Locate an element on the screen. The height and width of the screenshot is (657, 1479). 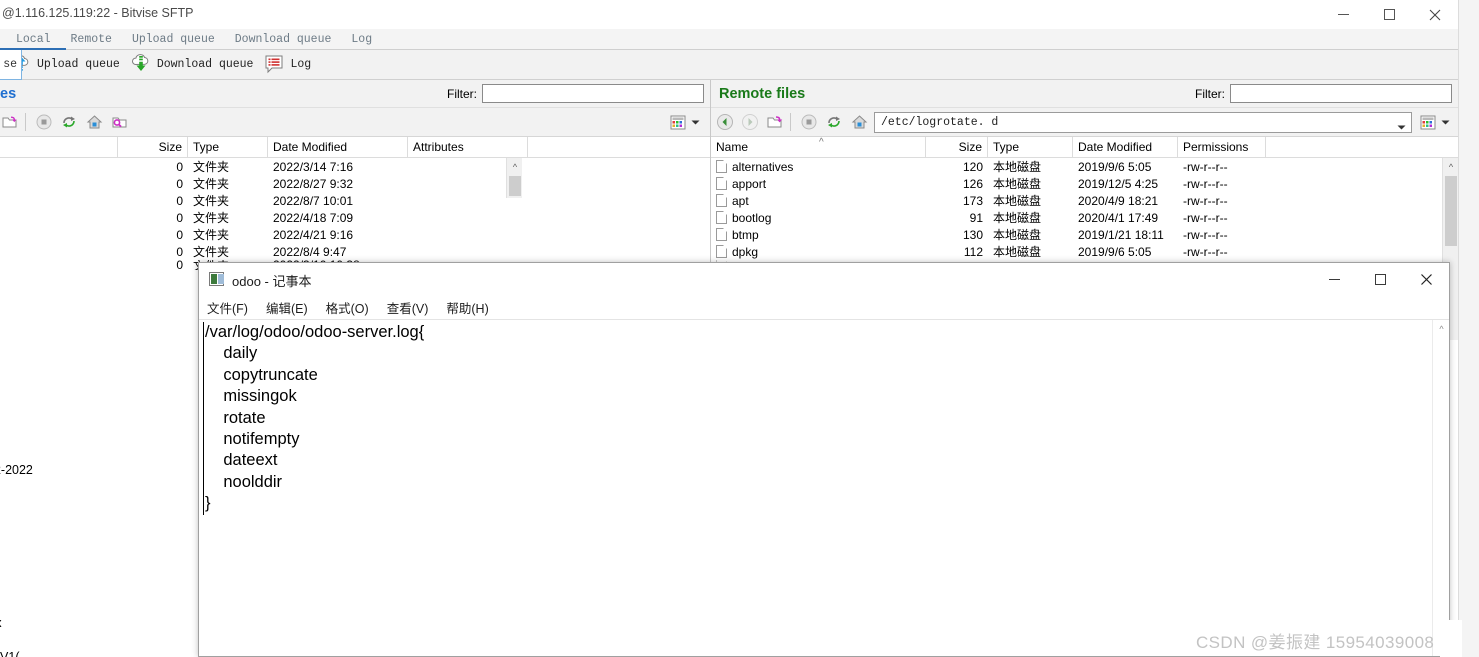
remote-col-size: Size is located at coordinates (957, 147).